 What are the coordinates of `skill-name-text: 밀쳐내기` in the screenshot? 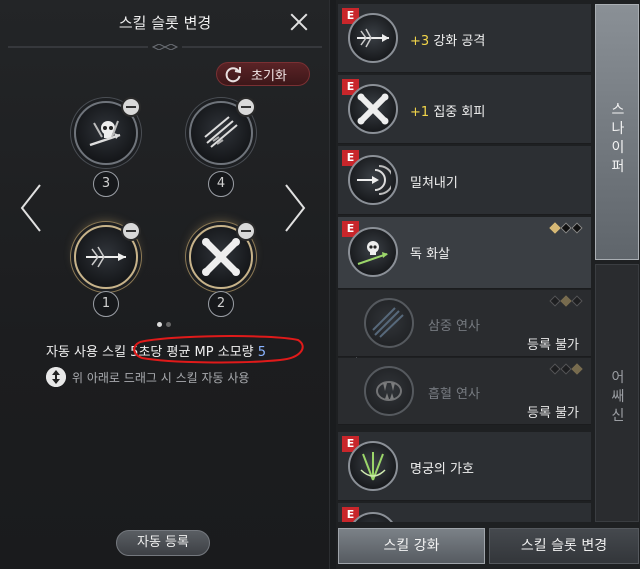 It's located at (434, 183).